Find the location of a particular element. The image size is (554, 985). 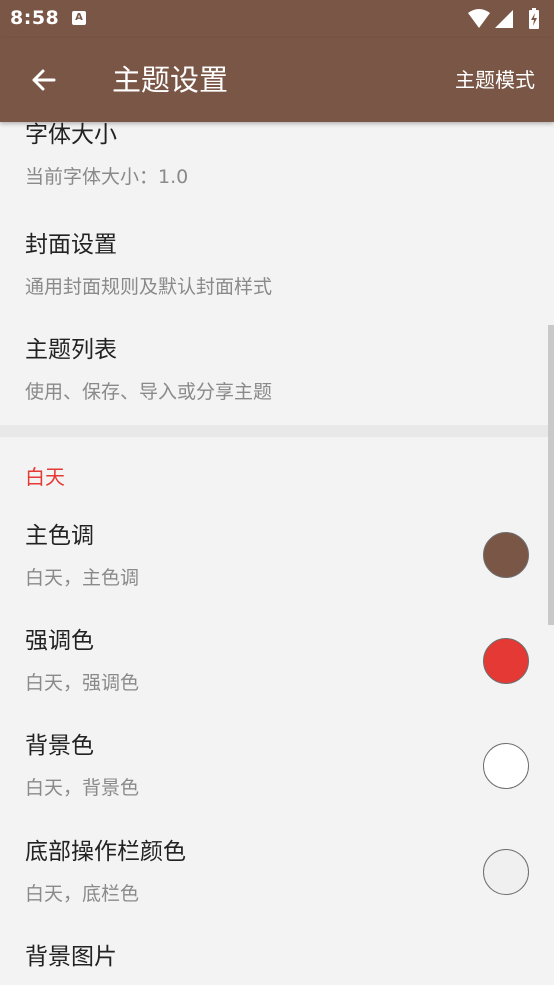

pref-title: 封面设置 is located at coordinates (71, 245).